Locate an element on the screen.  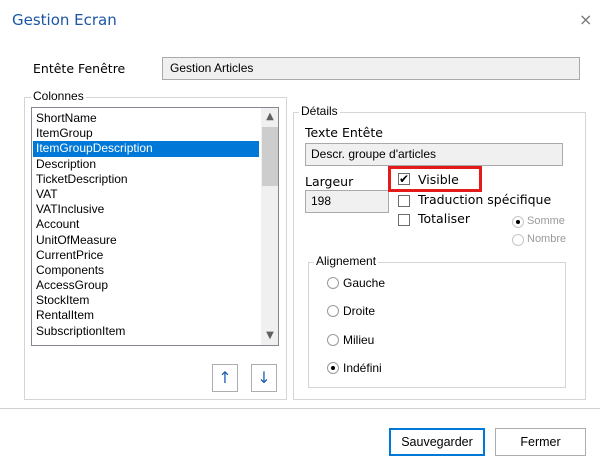
count-radio is located at coordinates (518, 240).